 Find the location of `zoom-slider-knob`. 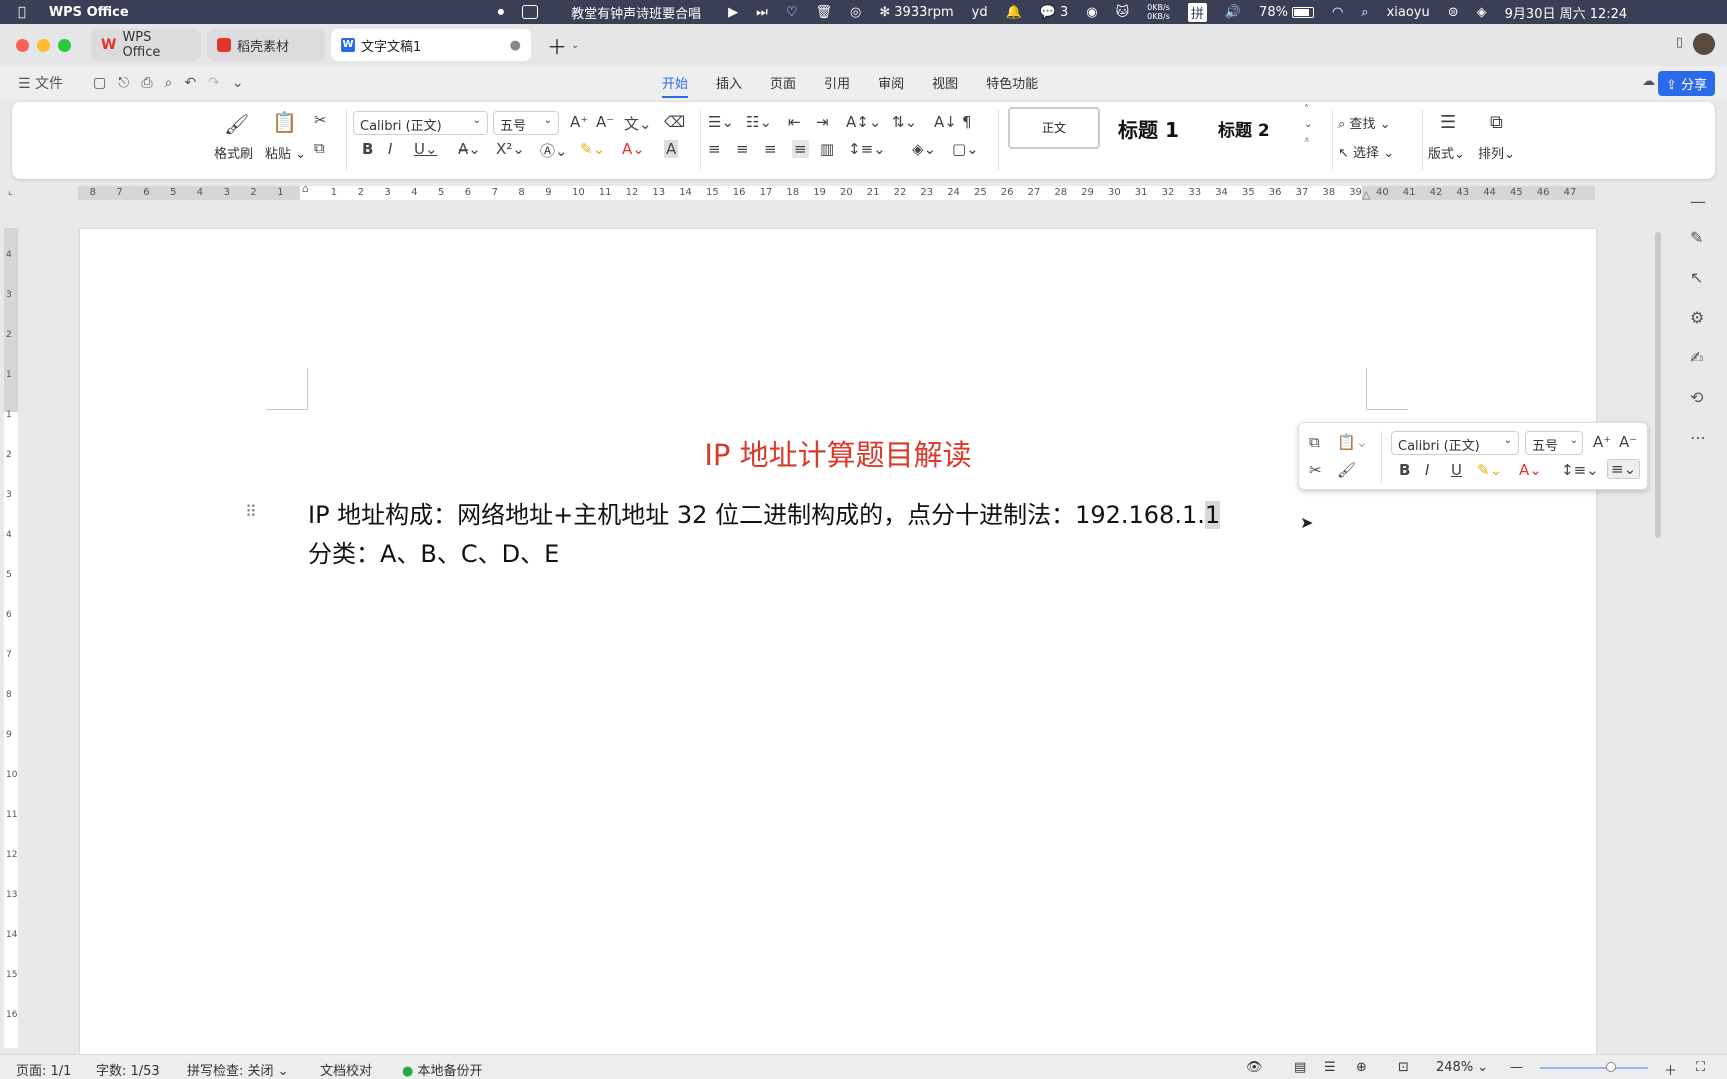

zoom-slider-knob is located at coordinates (1611, 1067).